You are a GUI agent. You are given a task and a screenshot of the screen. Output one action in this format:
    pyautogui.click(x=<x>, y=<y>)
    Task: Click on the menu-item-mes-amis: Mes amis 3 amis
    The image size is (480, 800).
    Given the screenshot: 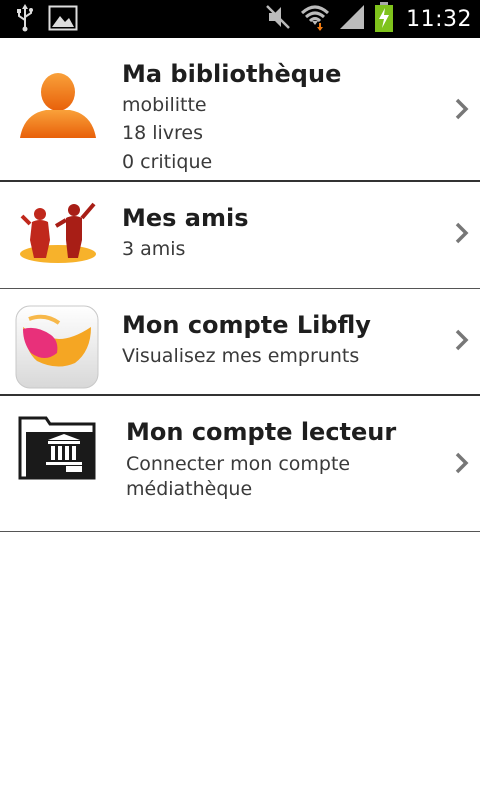 What is the action you would take?
    pyautogui.click(x=240, y=235)
    